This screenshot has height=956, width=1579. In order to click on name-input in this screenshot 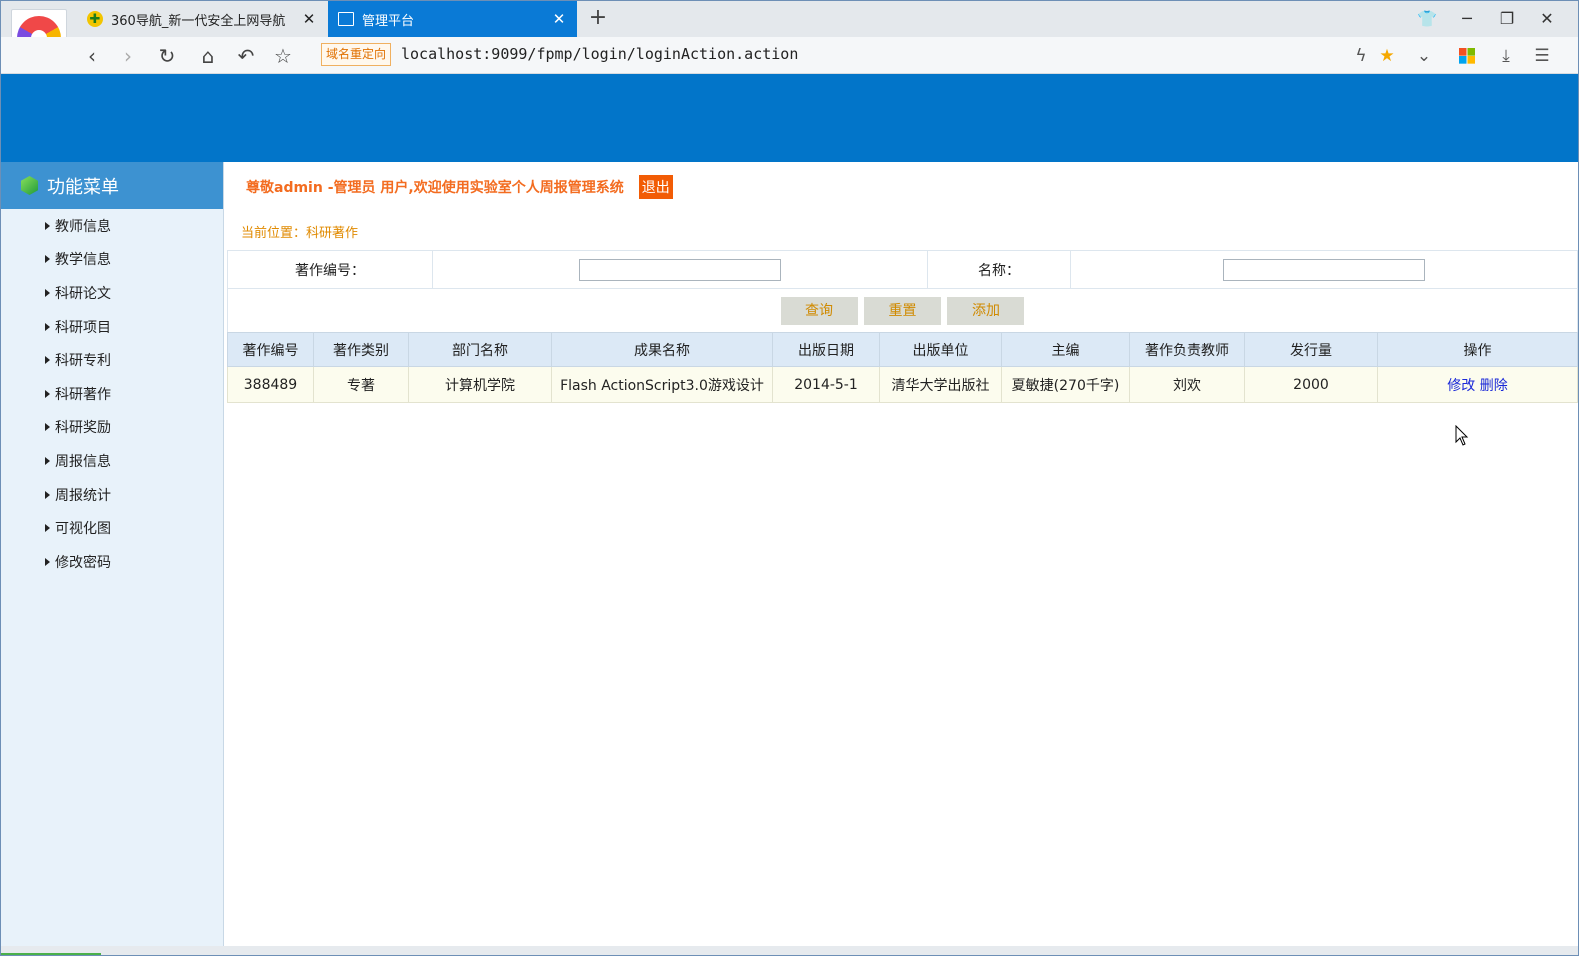, I will do `click(1324, 269)`.